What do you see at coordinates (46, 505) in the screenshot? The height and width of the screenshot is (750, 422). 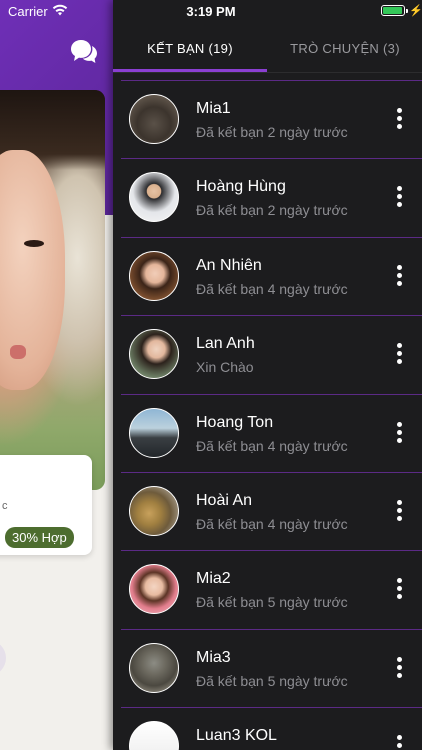 I see `profile-info-card: c 30% Hợp` at bounding box center [46, 505].